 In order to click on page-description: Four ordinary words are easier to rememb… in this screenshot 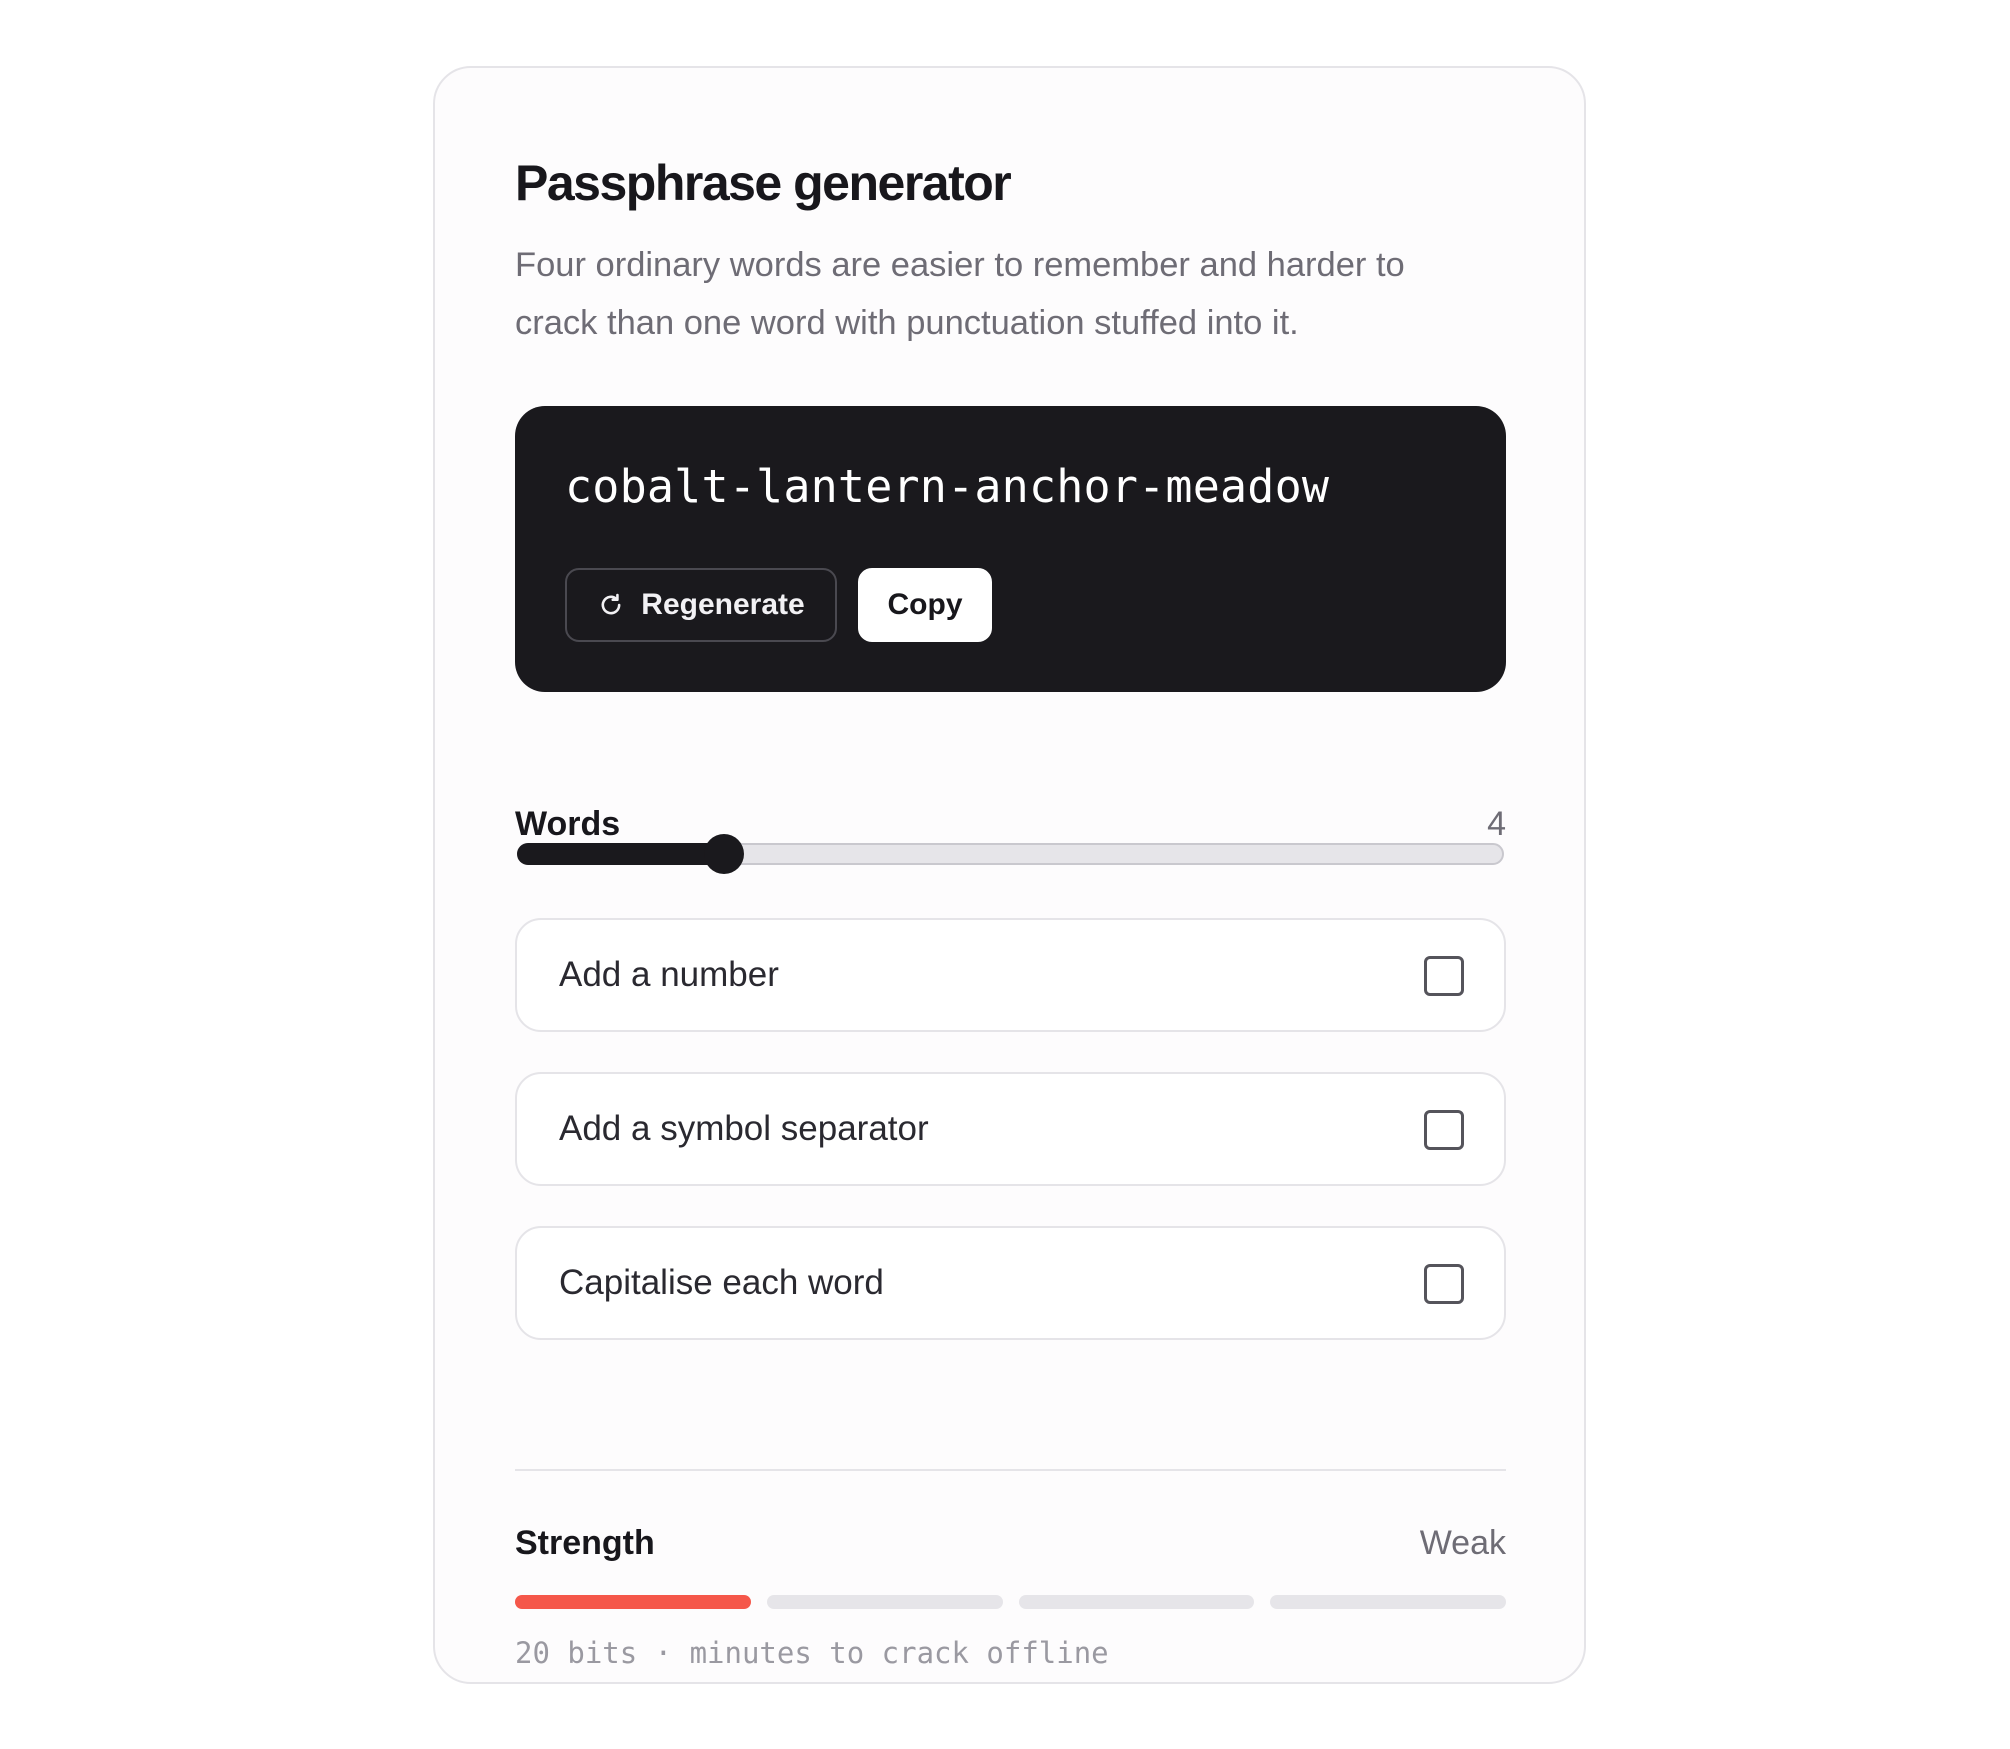, I will do `click(960, 294)`.